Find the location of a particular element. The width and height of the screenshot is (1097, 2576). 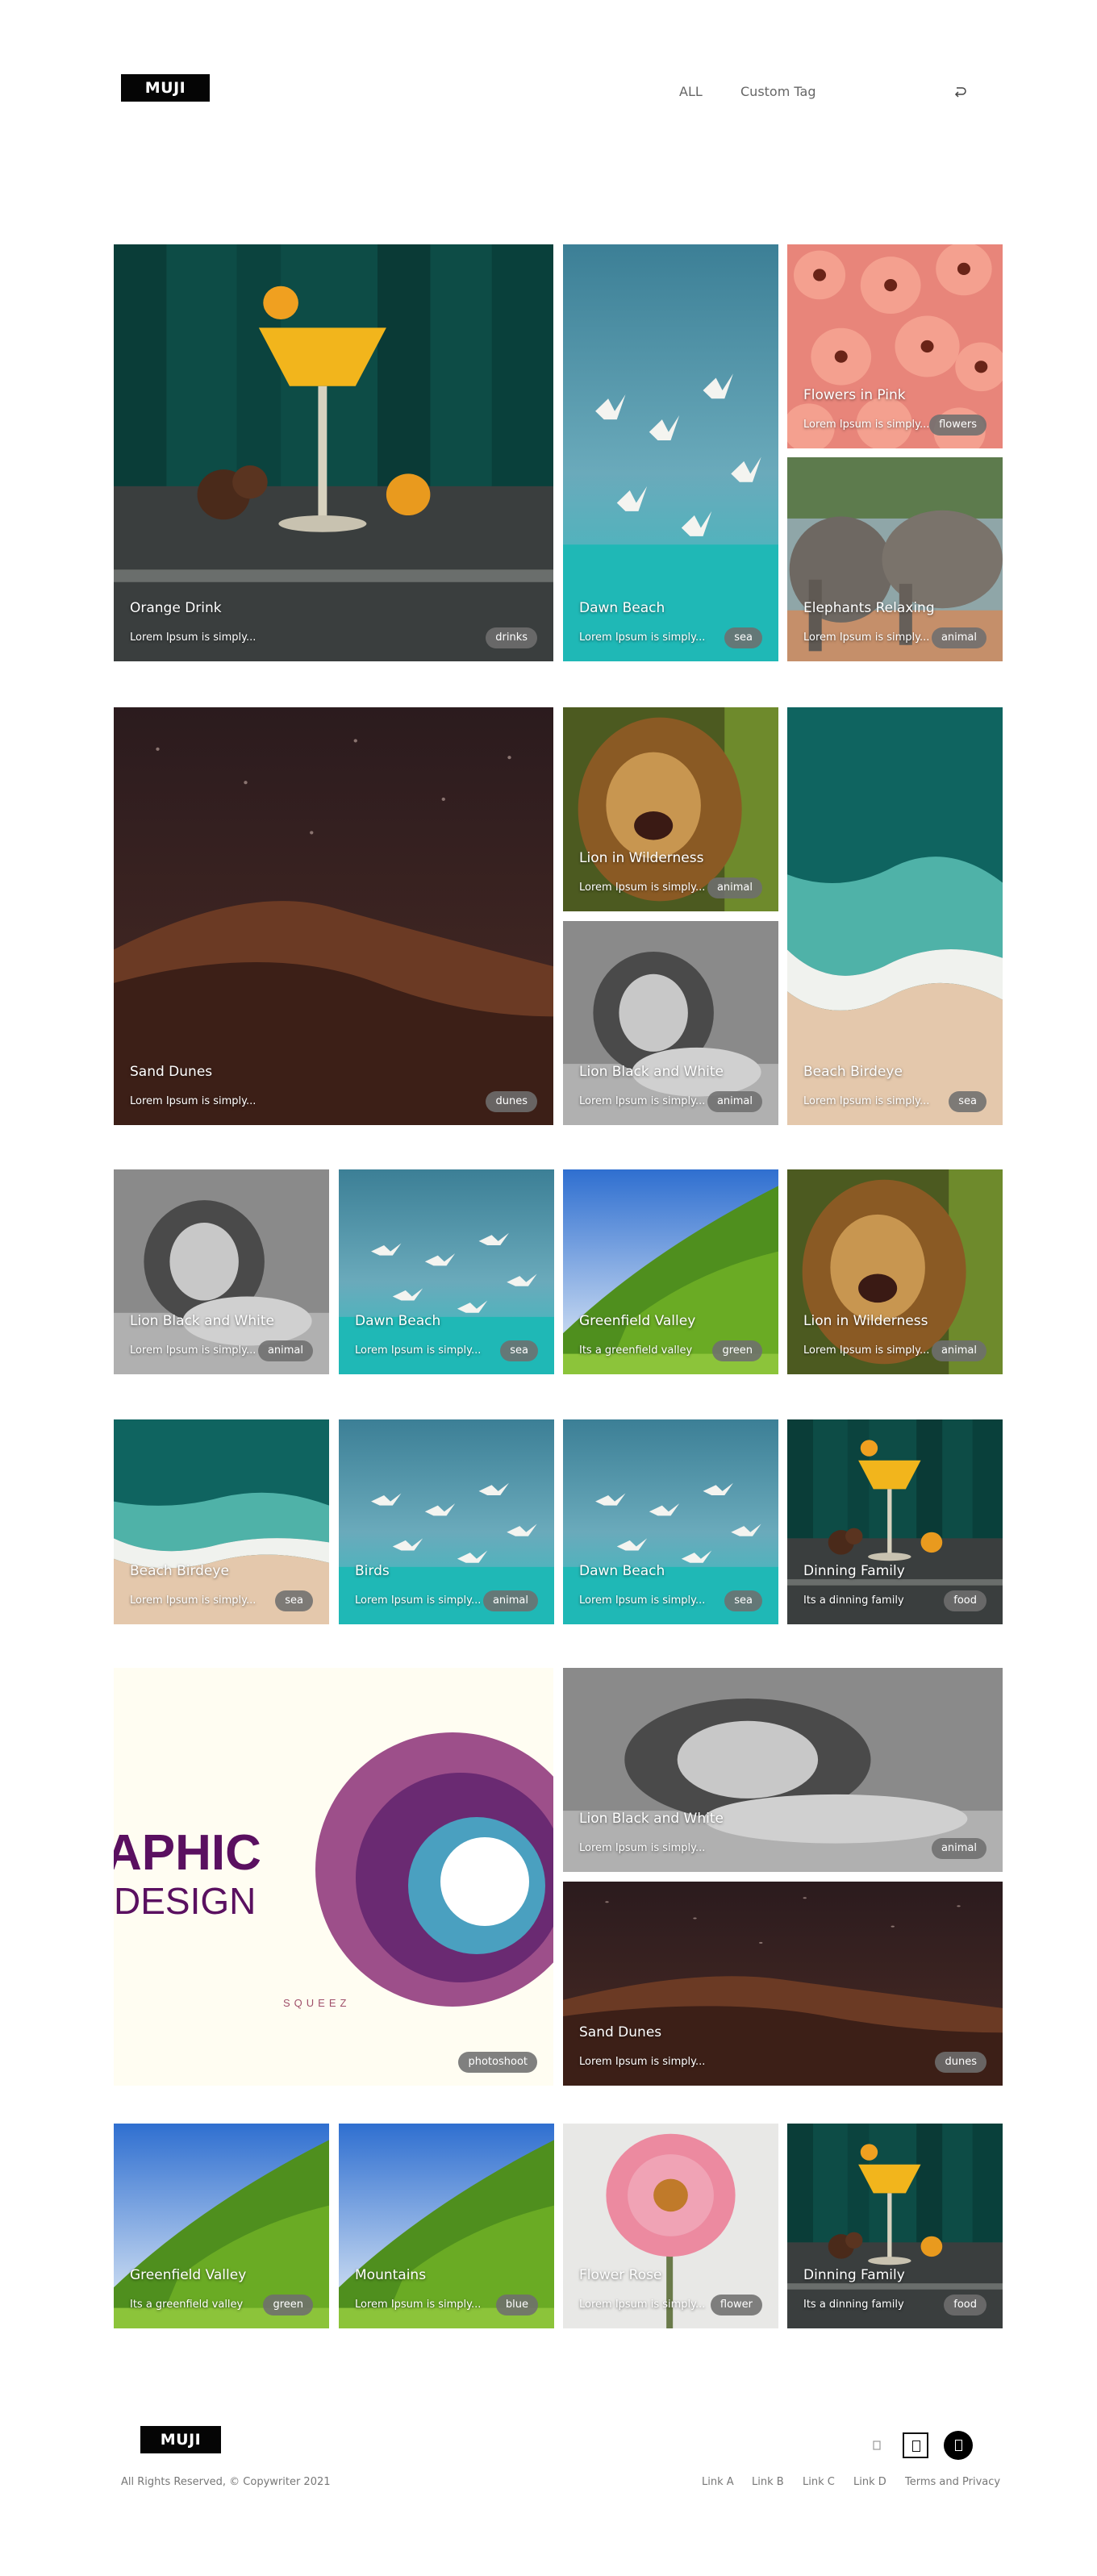

beach-aerial-photo is located at coordinates (895, 916).